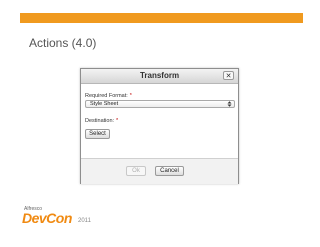 The width and height of the screenshot is (320, 247). I want to click on destination-text: Destination:, so click(100, 121).